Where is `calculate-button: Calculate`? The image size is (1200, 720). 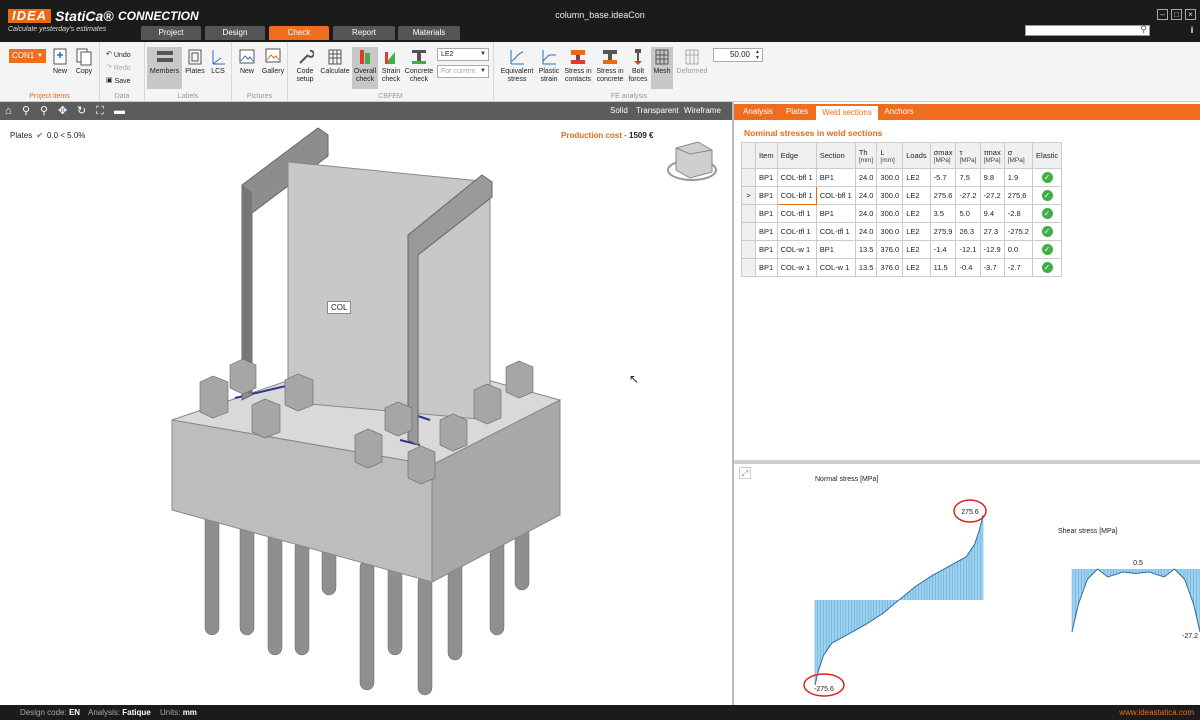
calculate-button: Calculate is located at coordinates (335, 61).